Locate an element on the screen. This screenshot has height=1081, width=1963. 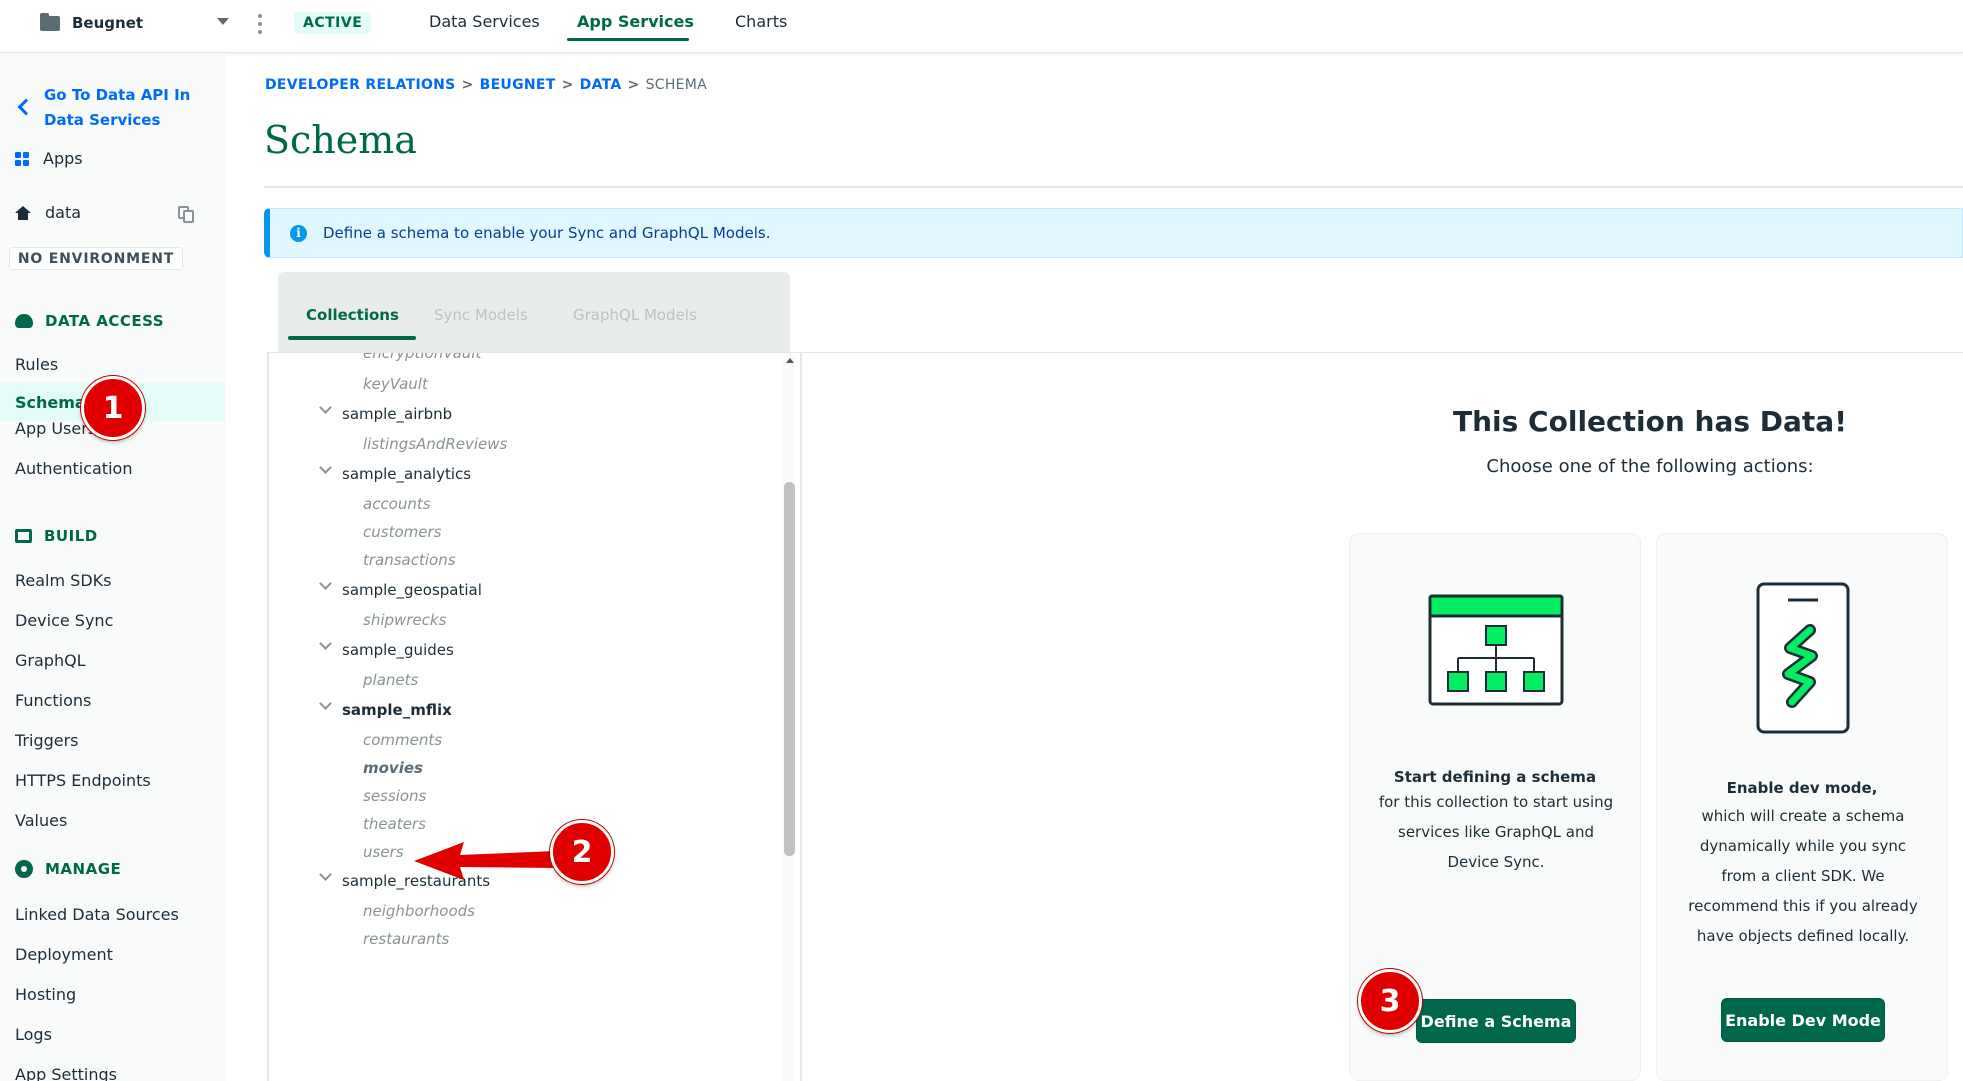
tab-collections: Collections is located at coordinates (352, 315).